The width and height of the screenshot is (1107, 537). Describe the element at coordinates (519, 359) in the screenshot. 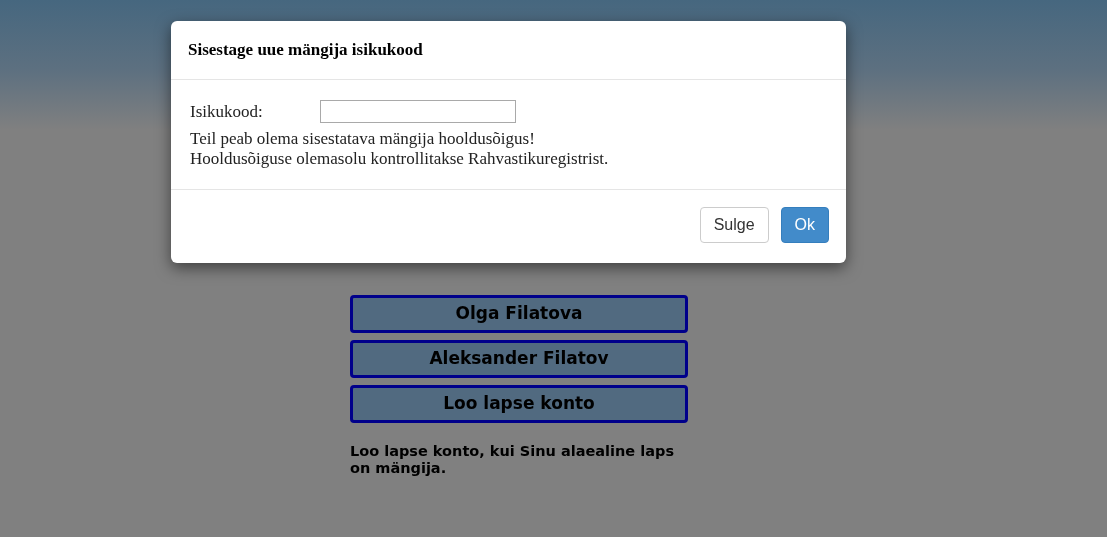

I see `account-button: Aleksander Filatov` at that location.